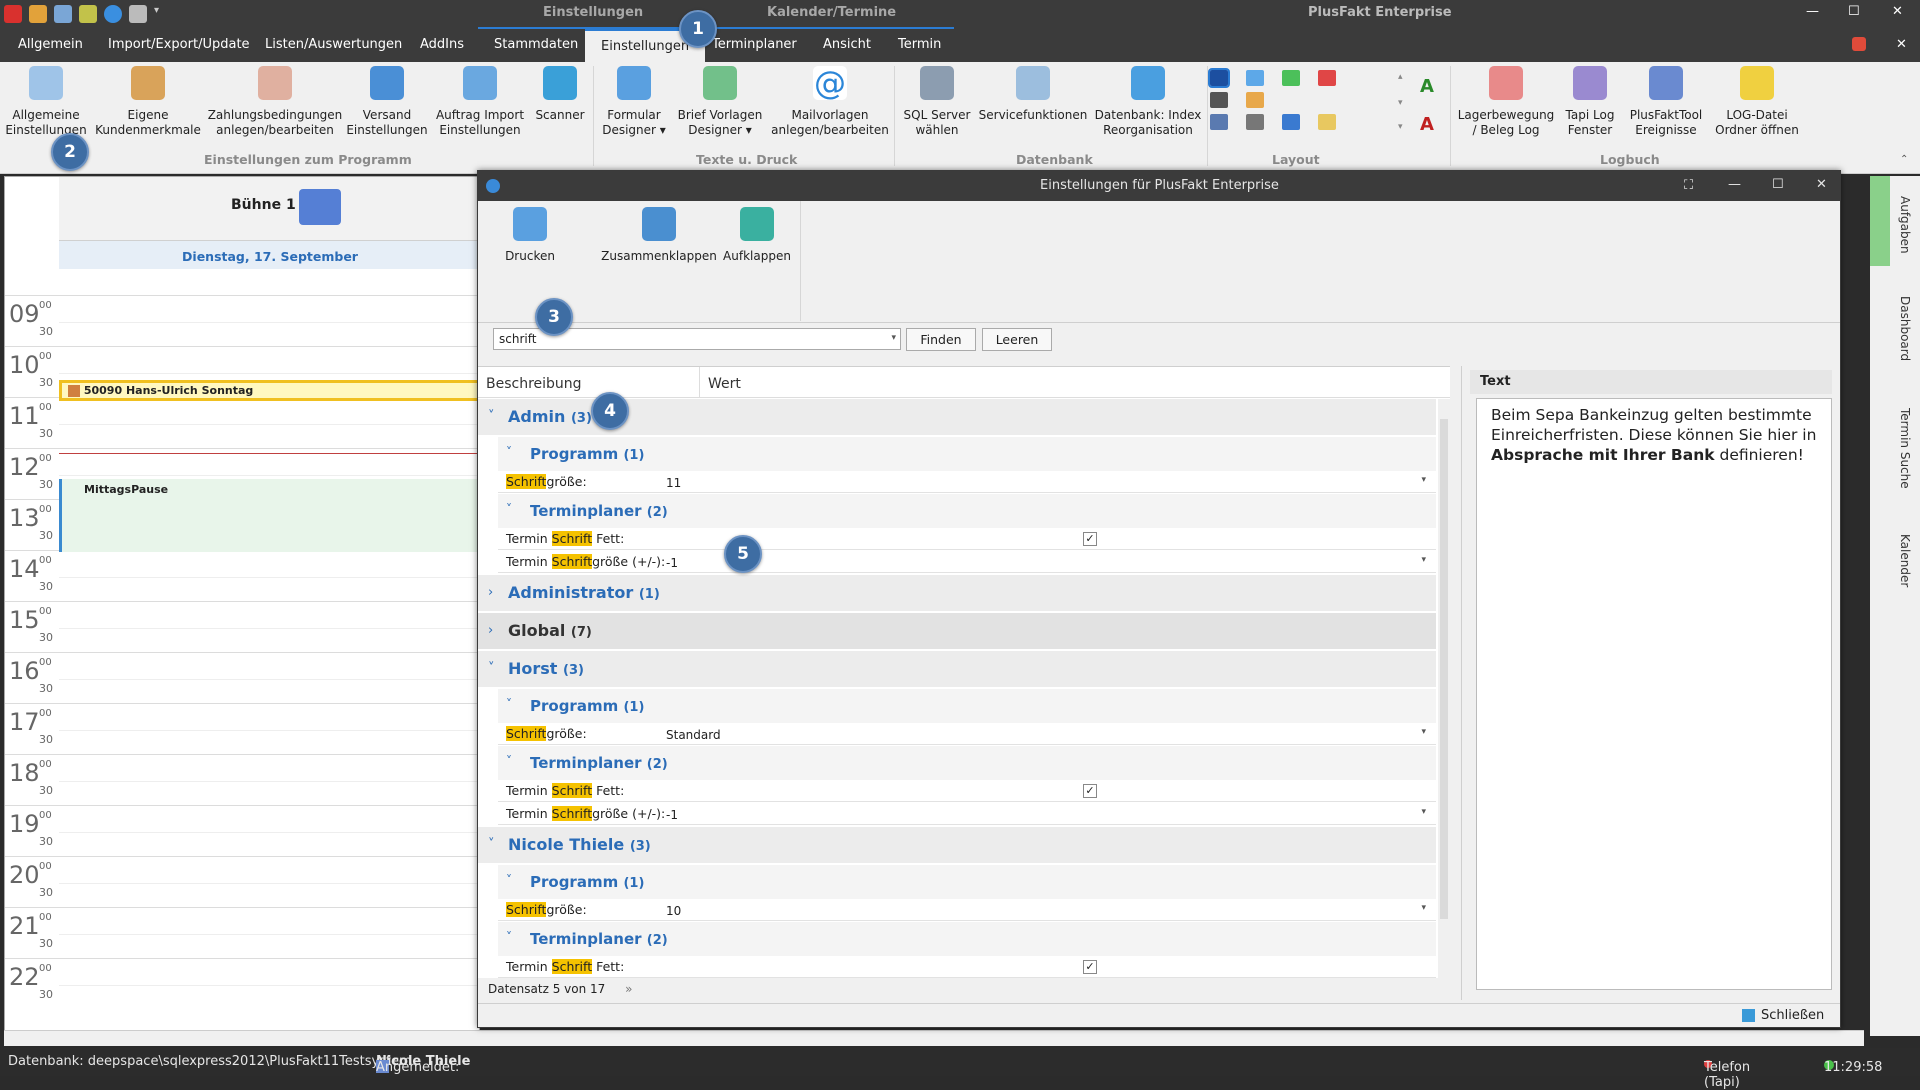 The width and height of the screenshot is (1920, 1090). Describe the element at coordinates (333, 44) in the screenshot. I see `menu-listen: Listen/Auswertungen` at that location.